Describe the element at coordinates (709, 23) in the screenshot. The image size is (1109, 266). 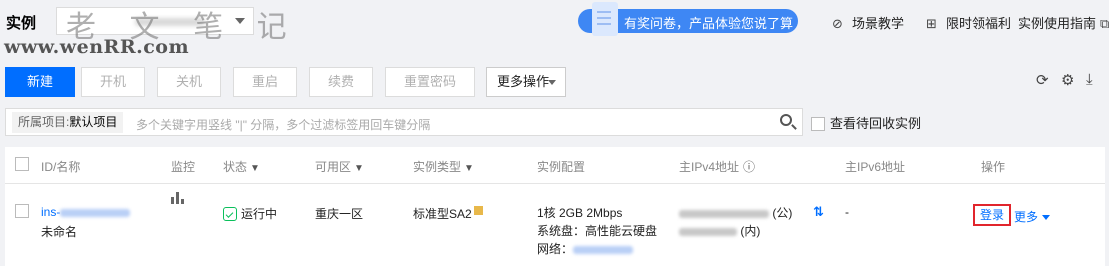
I see `survey-label: 有奖问卷，产品体验您说了算` at that location.